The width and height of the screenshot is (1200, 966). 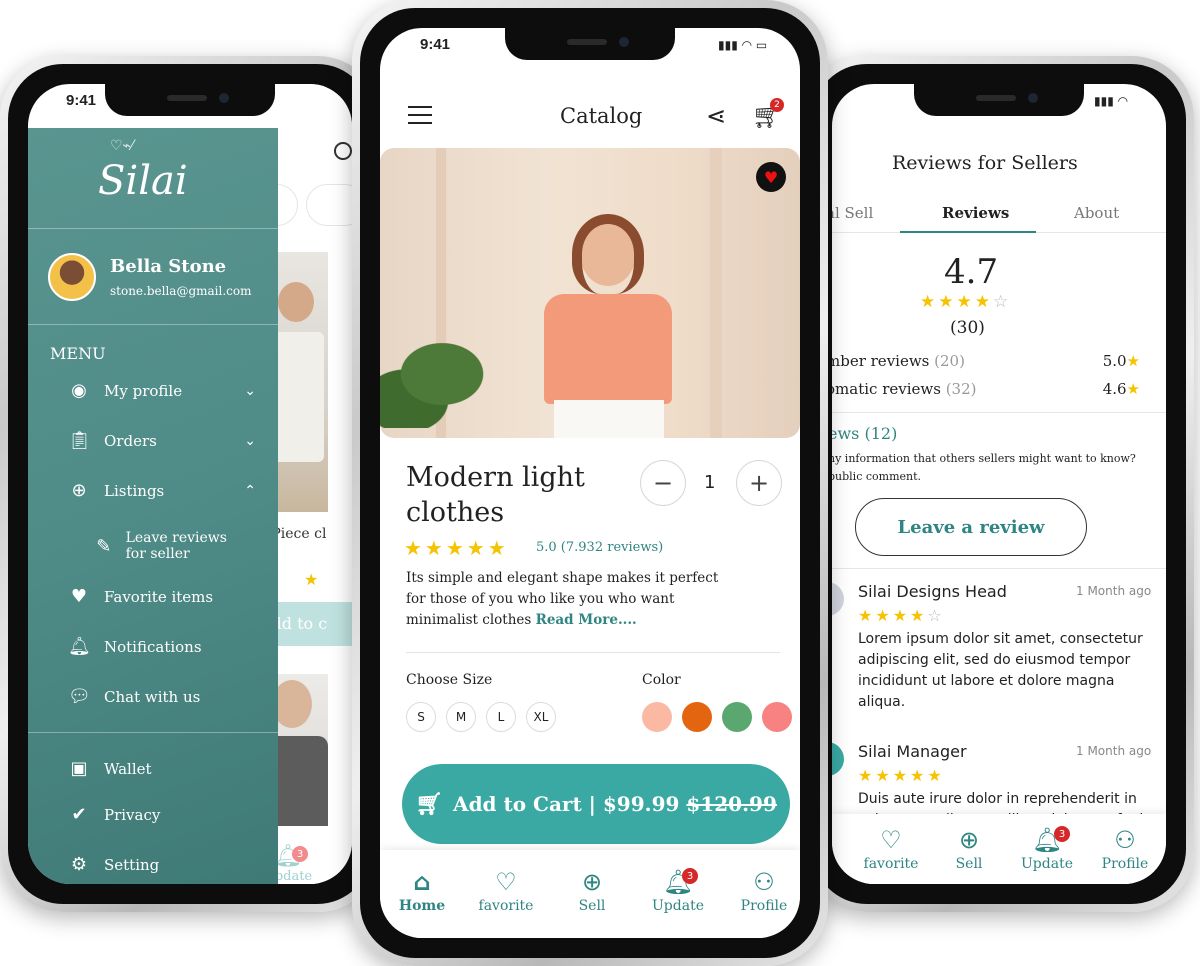 What do you see at coordinates (852, 213) in the screenshot?
I see `tab-total-sell: al Sell` at bounding box center [852, 213].